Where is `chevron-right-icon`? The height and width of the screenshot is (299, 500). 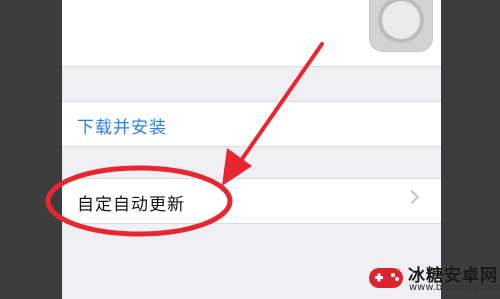
chevron-right-icon is located at coordinates (412, 197).